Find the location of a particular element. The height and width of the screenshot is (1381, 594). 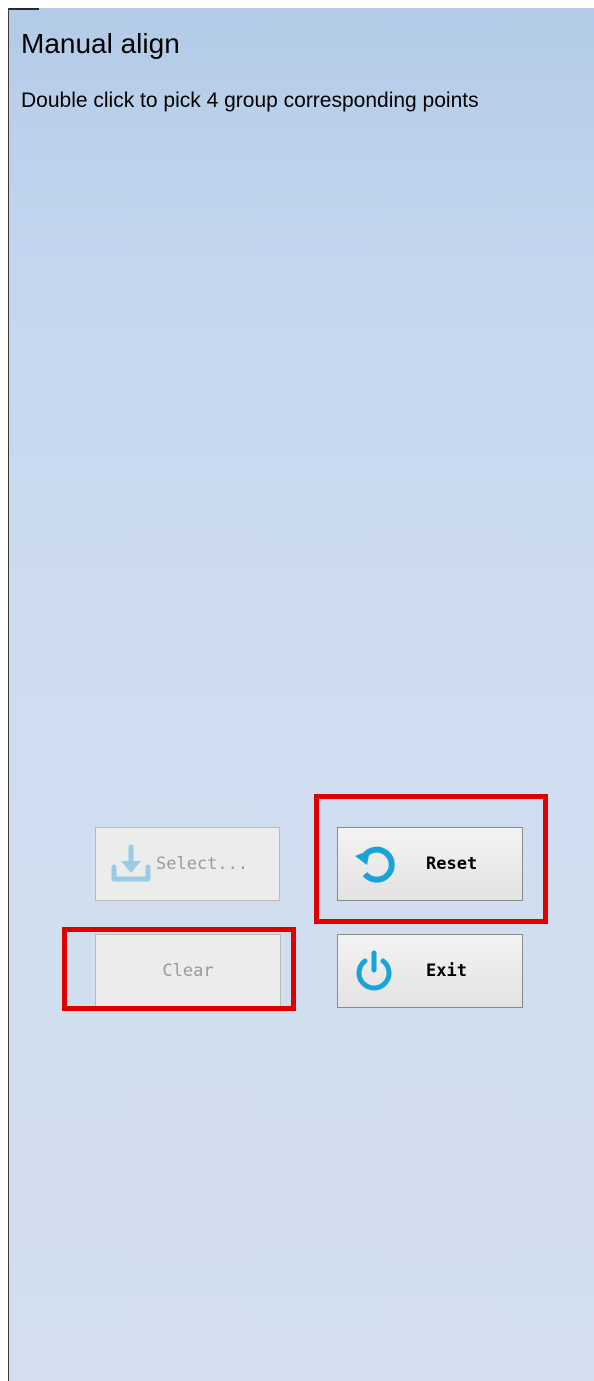

exit-button-label: Exit is located at coordinates (446, 971).